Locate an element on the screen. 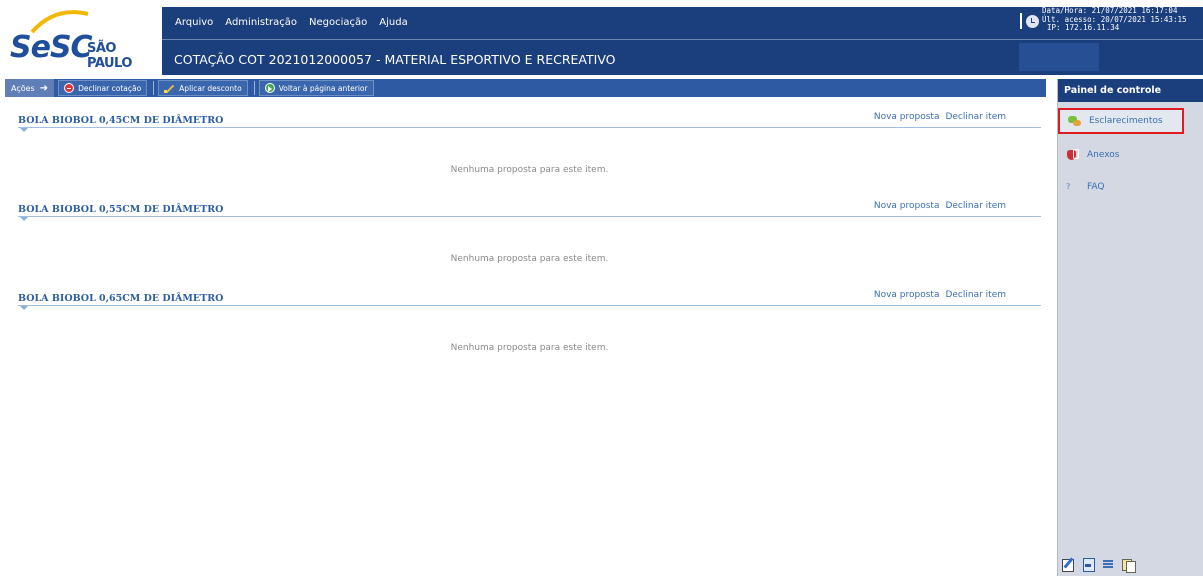 The width and height of the screenshot is (1203, 576). header-divider is located at coordinates (682, 39).